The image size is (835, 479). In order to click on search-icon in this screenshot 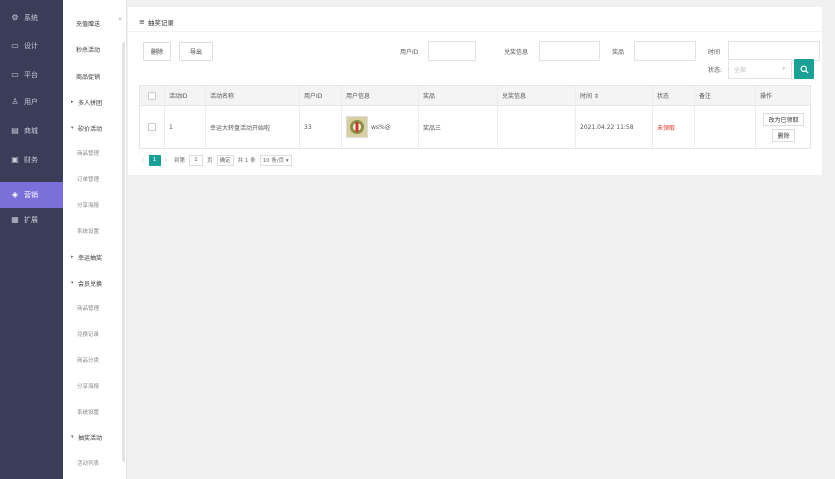, I will do `click(804, 69)`.